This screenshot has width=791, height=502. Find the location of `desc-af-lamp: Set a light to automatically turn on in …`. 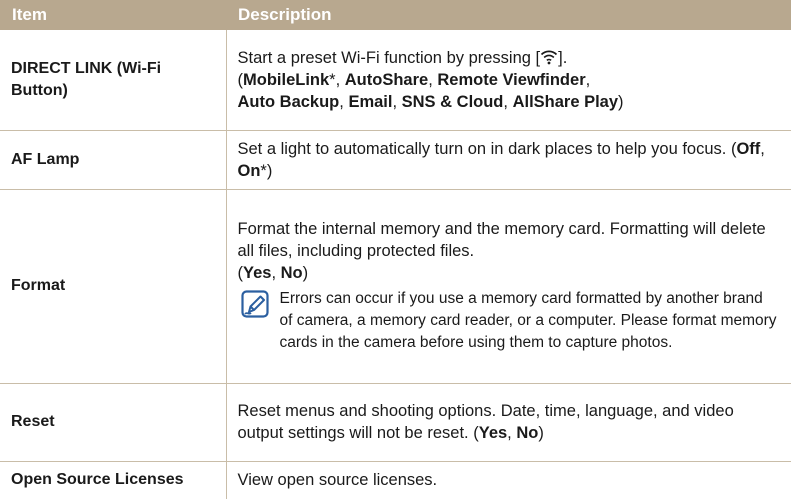

desc-af-lamp: Set a light to automatically turn on in … is located at coordinates (508, 160).